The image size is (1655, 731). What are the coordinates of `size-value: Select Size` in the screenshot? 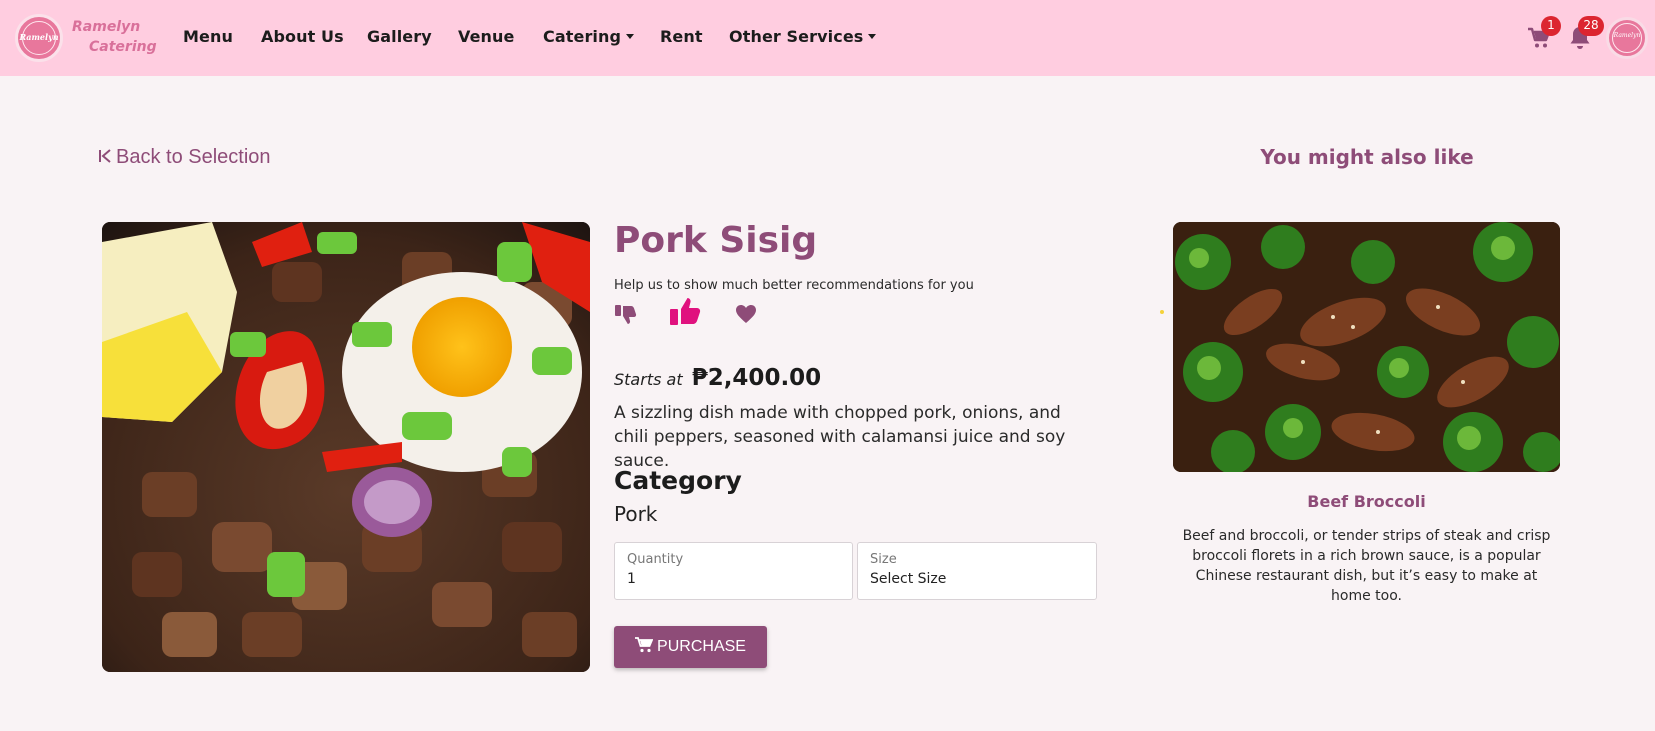 It's located at (908, 579).